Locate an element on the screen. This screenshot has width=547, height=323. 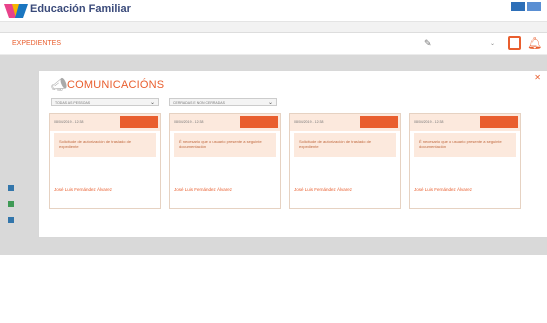
logo-ribbon-icon is located at coordinates (16, 11).